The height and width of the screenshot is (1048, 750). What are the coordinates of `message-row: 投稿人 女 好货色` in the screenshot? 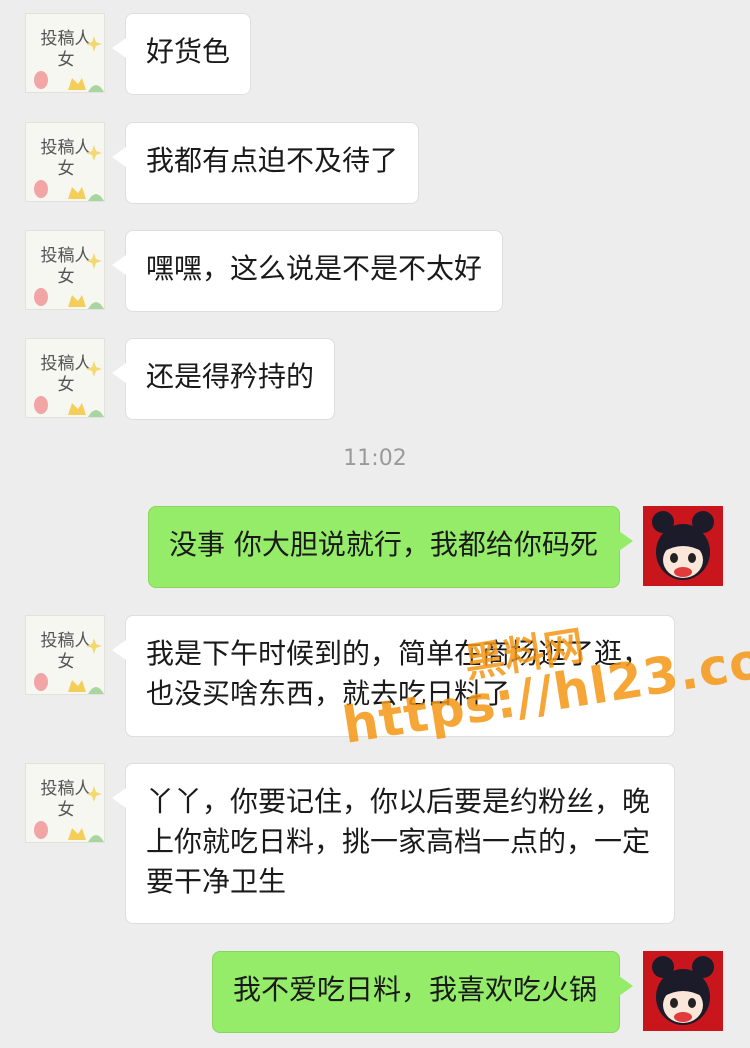 It's located at (375, 54).